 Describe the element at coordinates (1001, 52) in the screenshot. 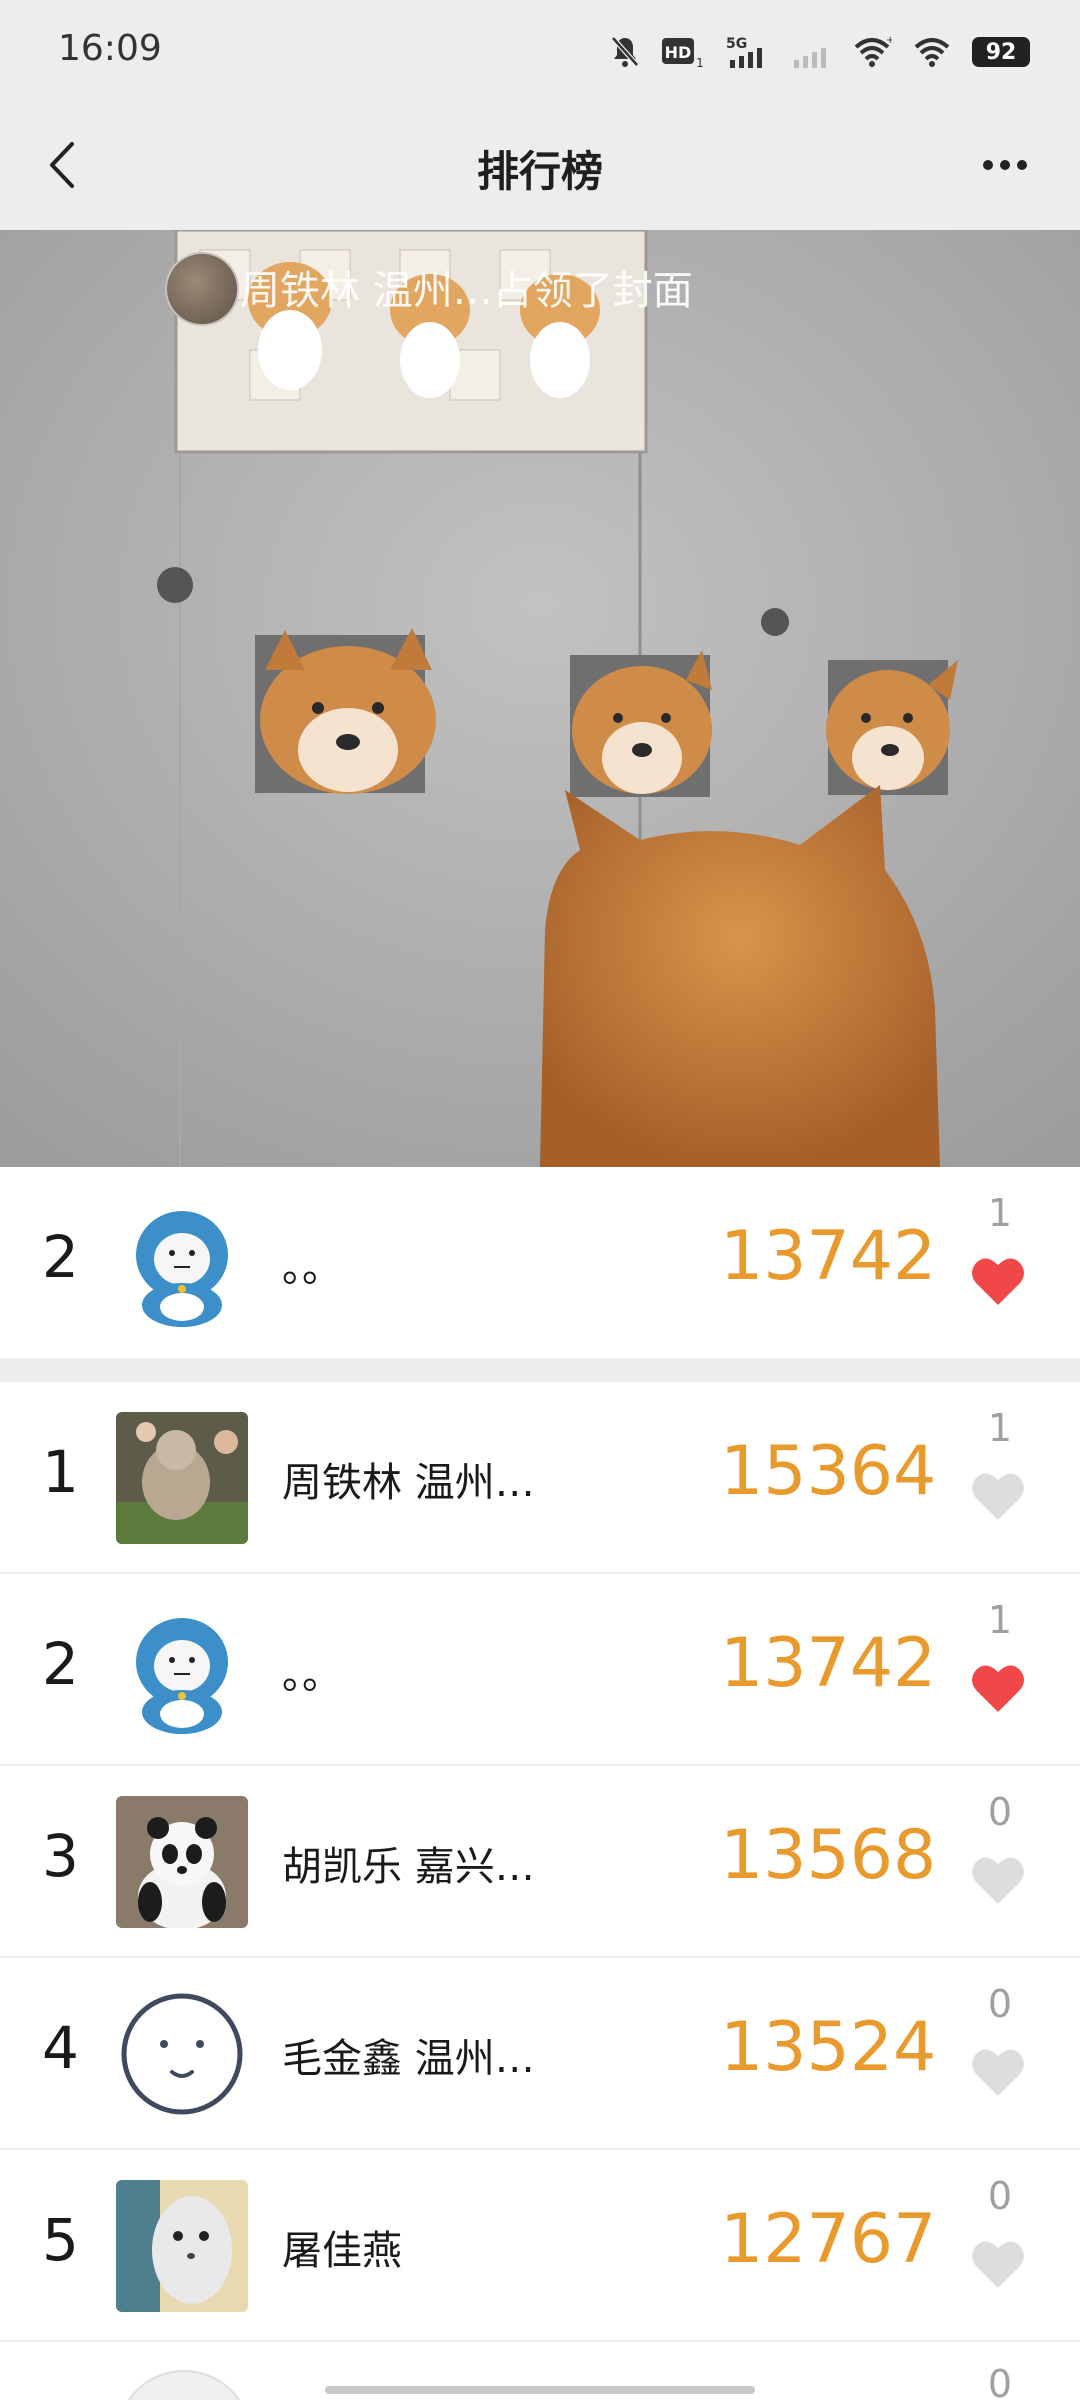

I see `battery-indicator: 92` at that location.